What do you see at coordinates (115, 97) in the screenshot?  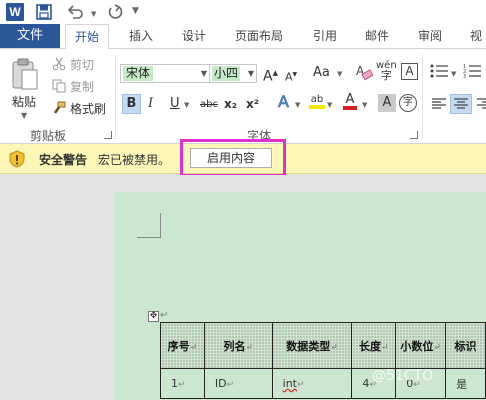 I see `group-divider` at bounding box center [115, 97].